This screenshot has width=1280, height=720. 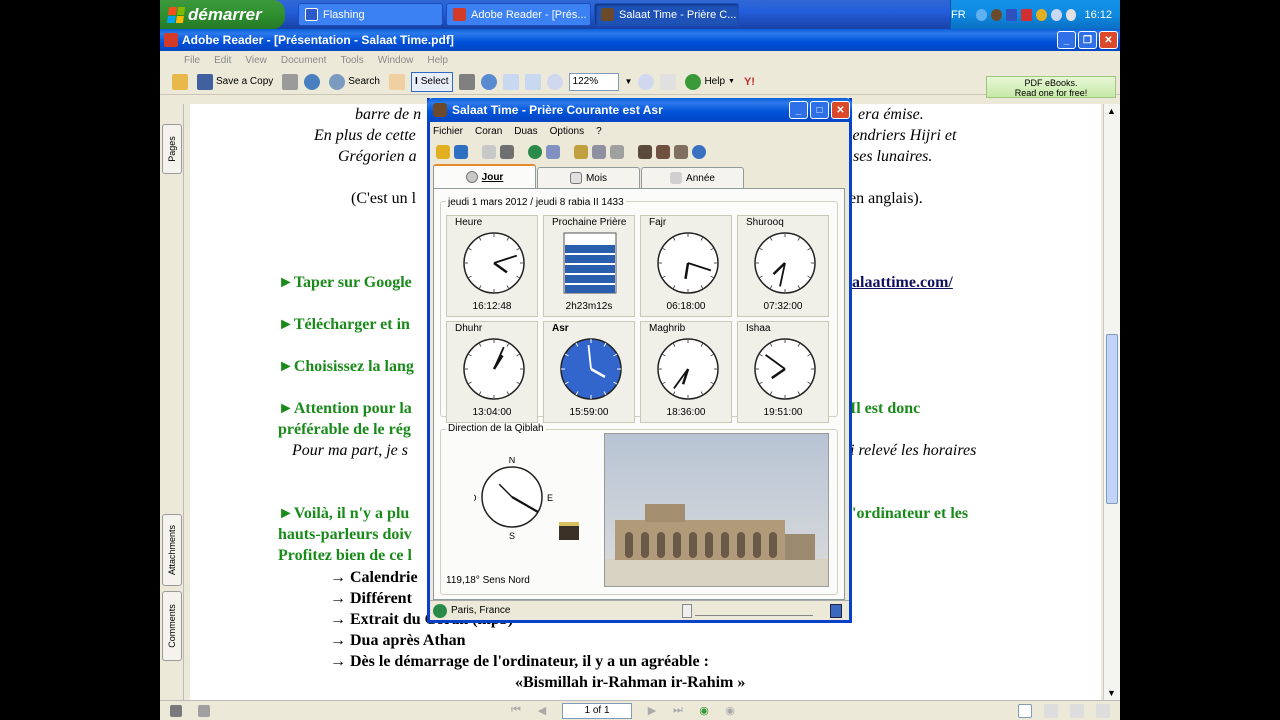 What do you see at coordinates (554, 81) in the screenshot?
I see `zoom-out-icon` at bounding box center [554, 81].